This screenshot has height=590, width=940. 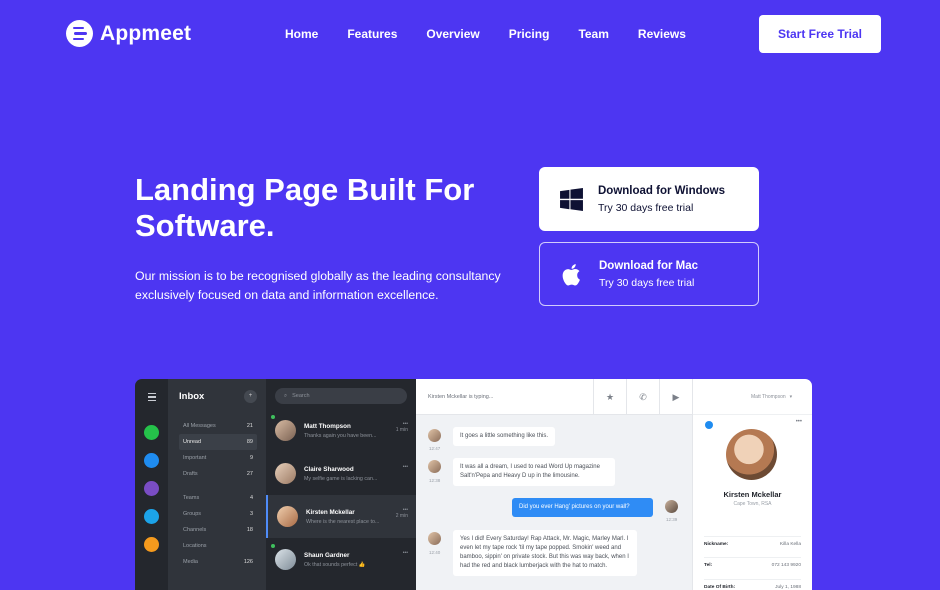 I want to click on folder-item: Unread 89, so click(x=218, y=442).